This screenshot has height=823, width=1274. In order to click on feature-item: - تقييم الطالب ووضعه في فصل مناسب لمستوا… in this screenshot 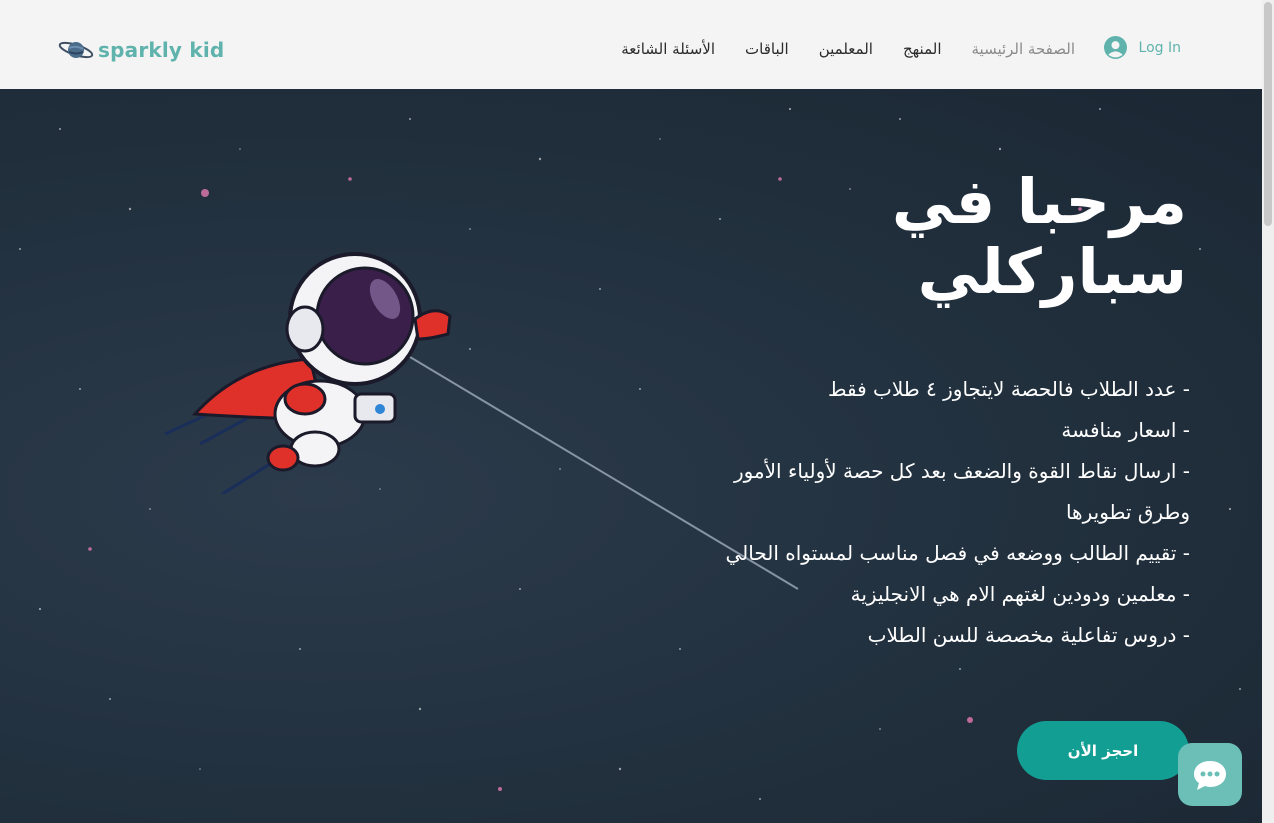, I will do `click(957, 553)`.